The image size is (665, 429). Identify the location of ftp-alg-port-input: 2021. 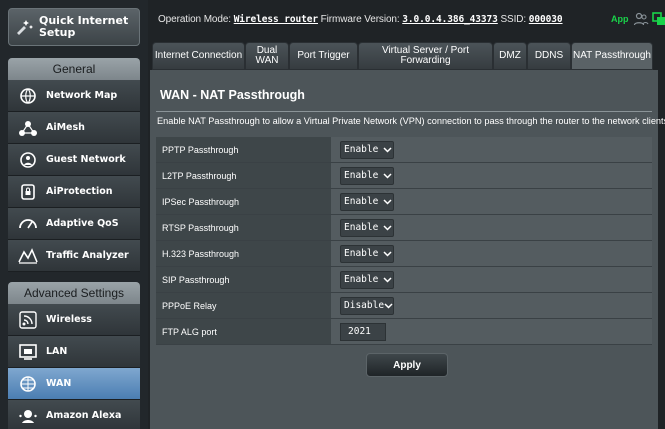
(363, 331).